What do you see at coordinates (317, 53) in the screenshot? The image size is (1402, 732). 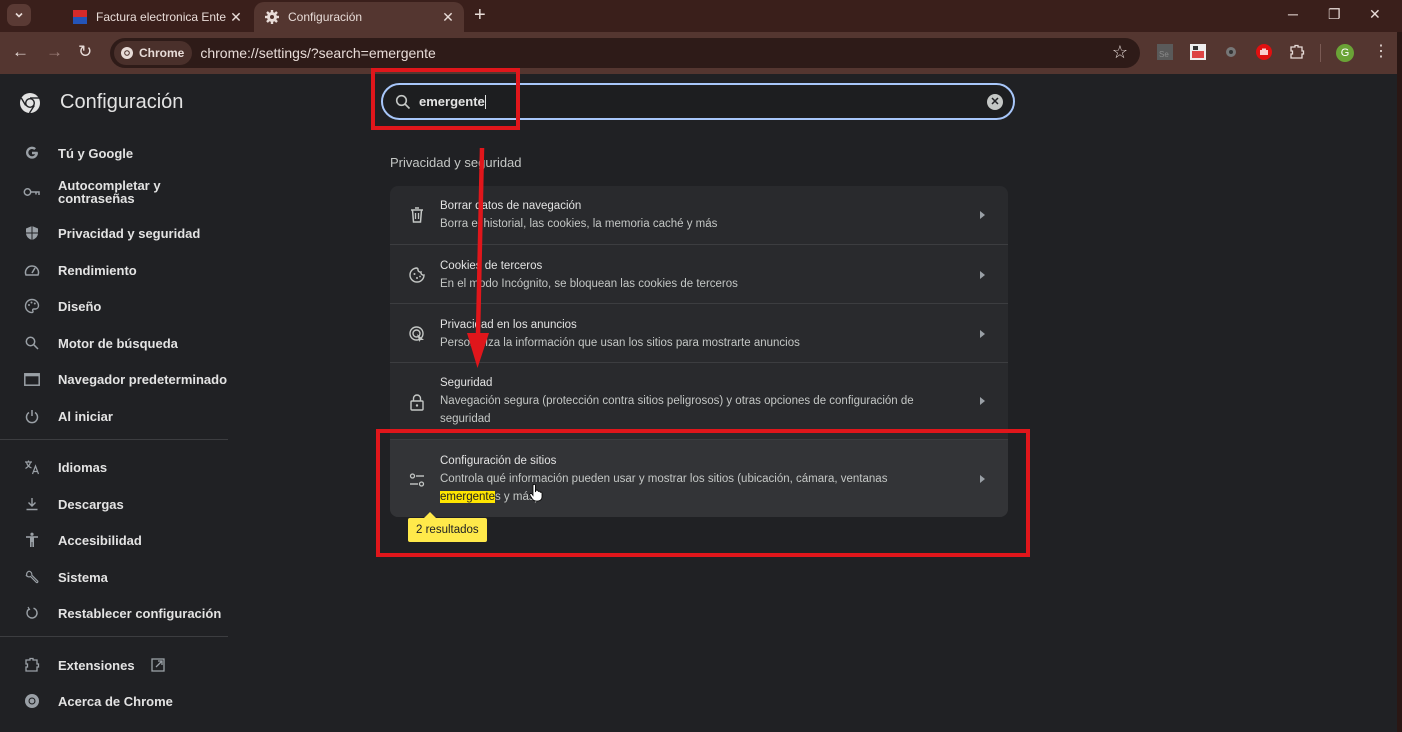 I see `url-text: chrome://settings/?search=emergente` at bounding box center [317, 53].